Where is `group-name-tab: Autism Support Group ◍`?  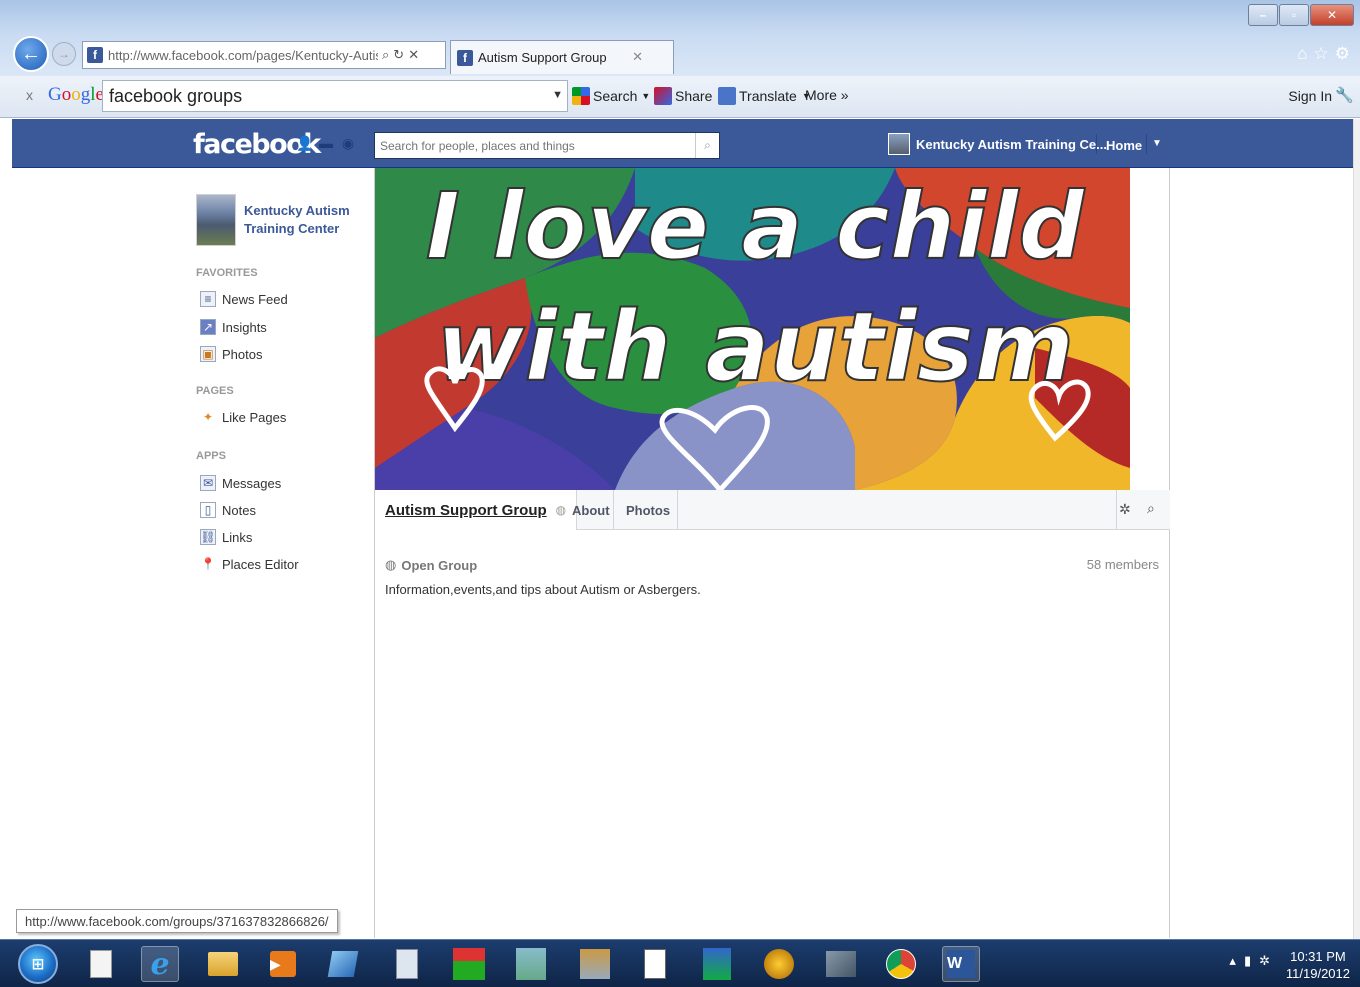
group-name-tab: Autism Support Group ◍ is located at coordinates (476, 510).